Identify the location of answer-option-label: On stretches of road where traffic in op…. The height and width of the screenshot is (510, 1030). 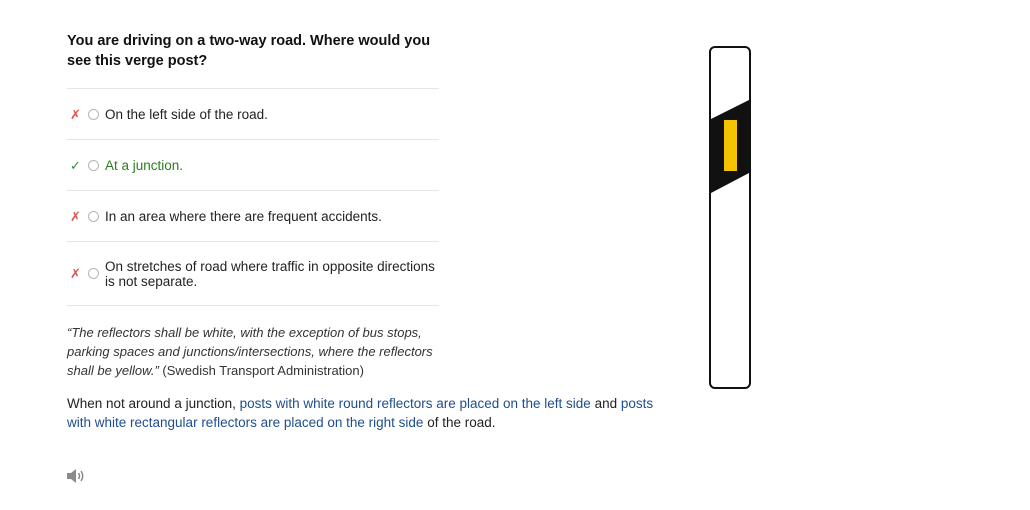
(270, 273).